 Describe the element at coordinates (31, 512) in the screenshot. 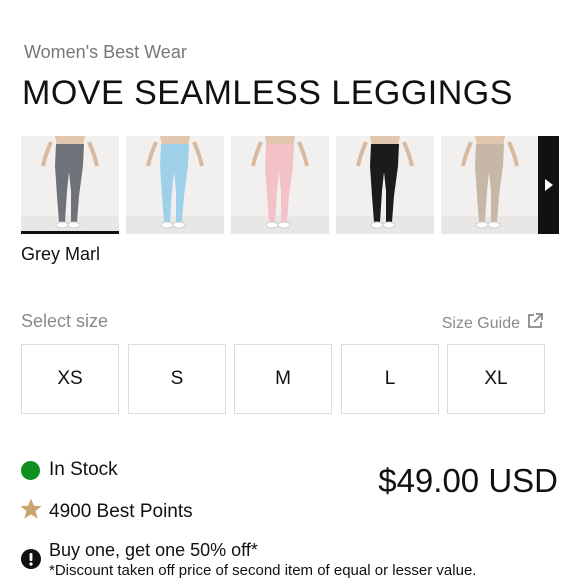

I see `star-icon` at that location.